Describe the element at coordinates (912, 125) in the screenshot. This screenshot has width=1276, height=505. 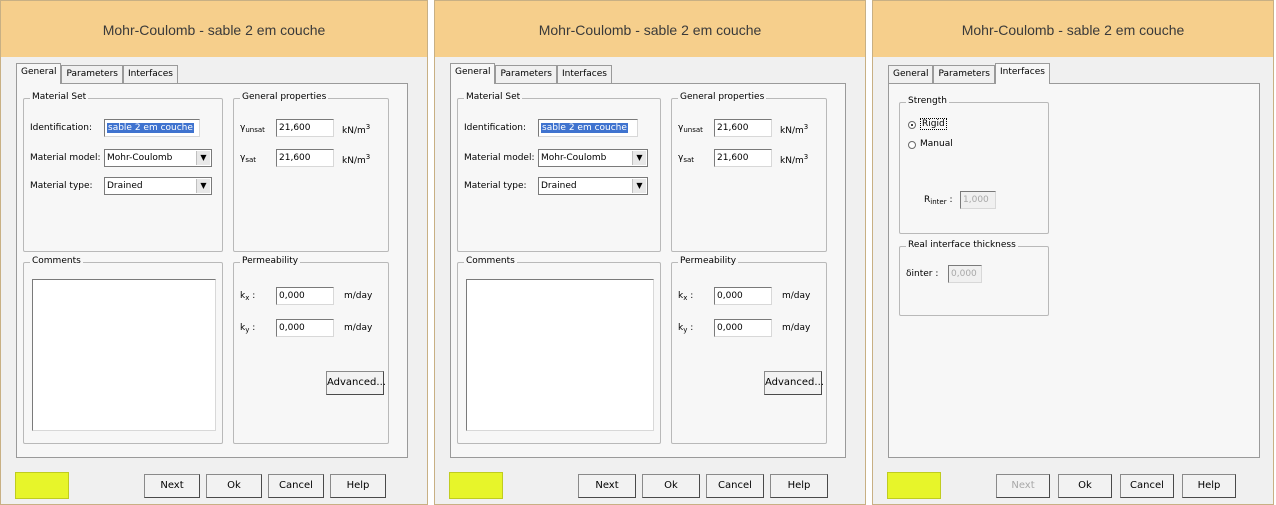
I see `rigid-radio` at that location.